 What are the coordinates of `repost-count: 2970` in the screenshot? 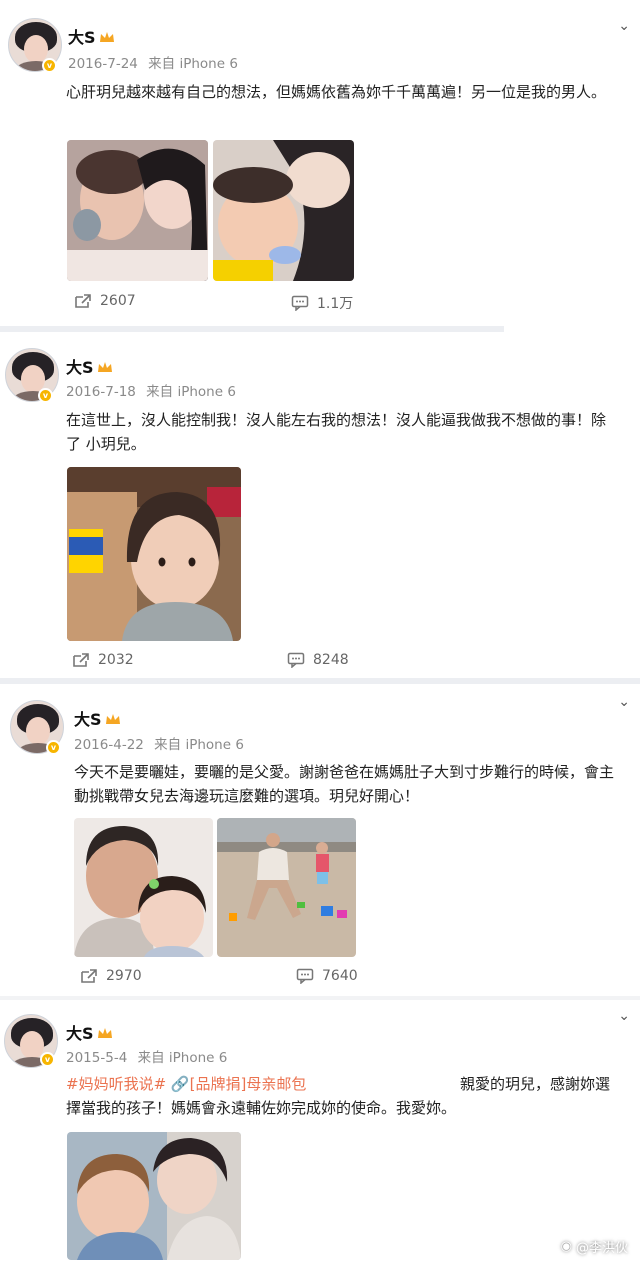 It's located at (124, 976).